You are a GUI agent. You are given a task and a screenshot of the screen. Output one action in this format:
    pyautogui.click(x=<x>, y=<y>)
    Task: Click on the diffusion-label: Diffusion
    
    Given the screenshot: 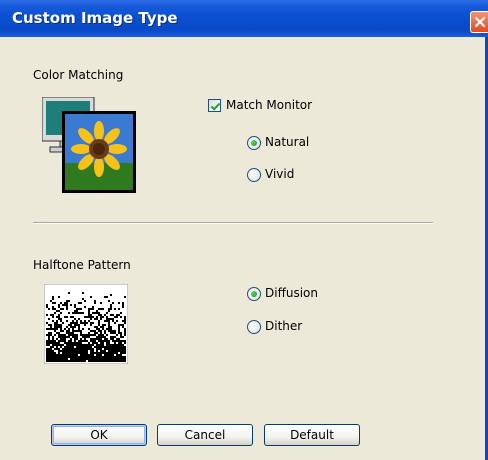 What is the action you would take?
    pyautogui.click(x=291, y=293)
    